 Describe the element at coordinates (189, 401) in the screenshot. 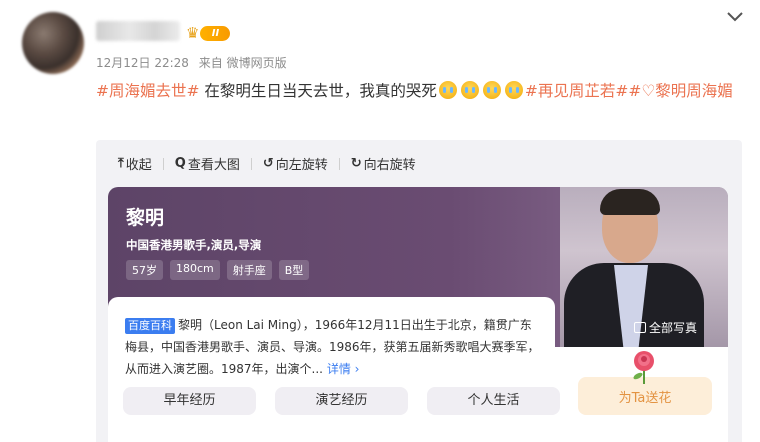

I see `early-life-button: 早年经历` at that location.